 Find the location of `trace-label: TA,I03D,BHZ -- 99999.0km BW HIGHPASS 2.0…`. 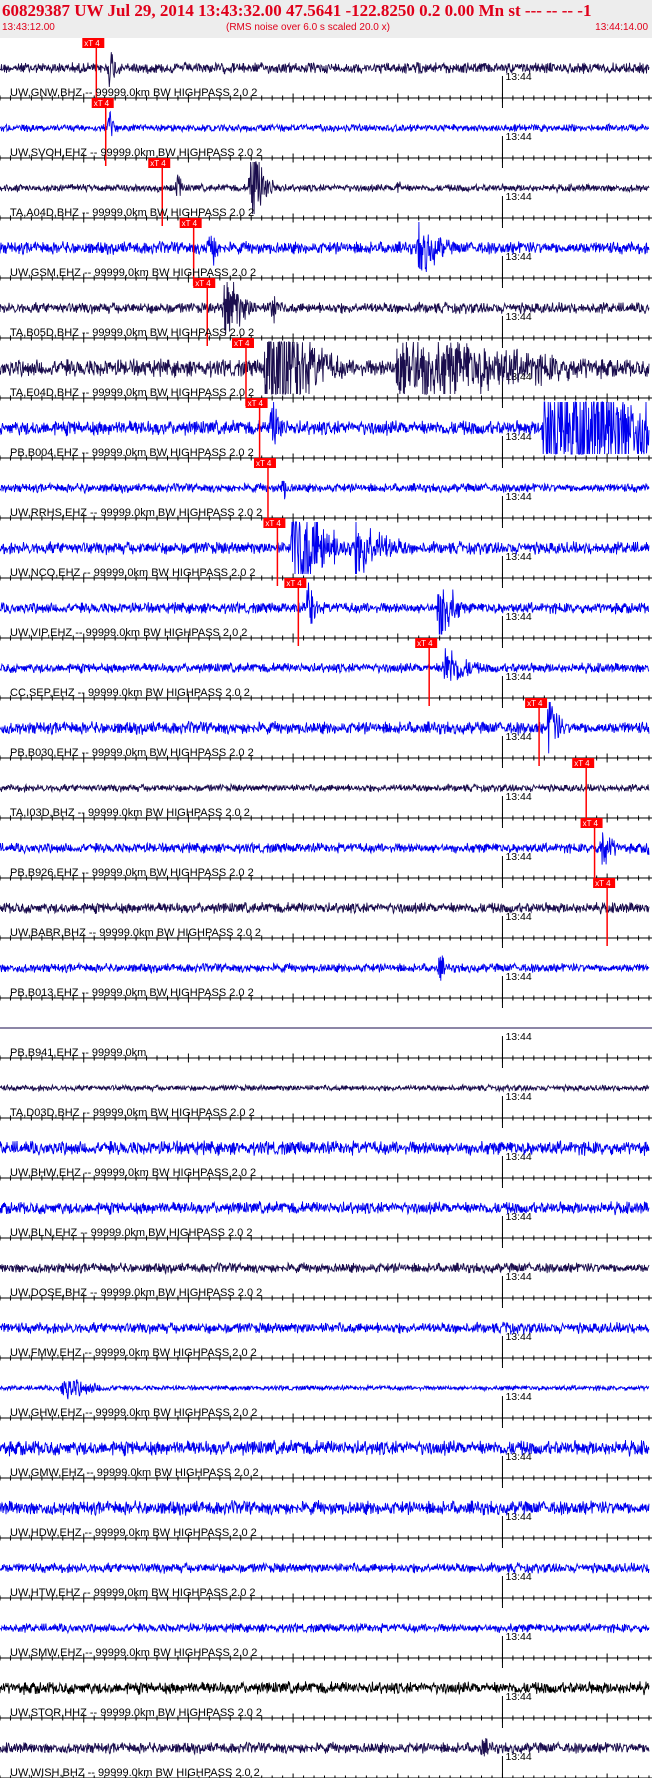

trace-label: TA,I03D,BHZ -- 99999.0km BW HIGHPASS 2.0… is located at coordinates (130, 813).